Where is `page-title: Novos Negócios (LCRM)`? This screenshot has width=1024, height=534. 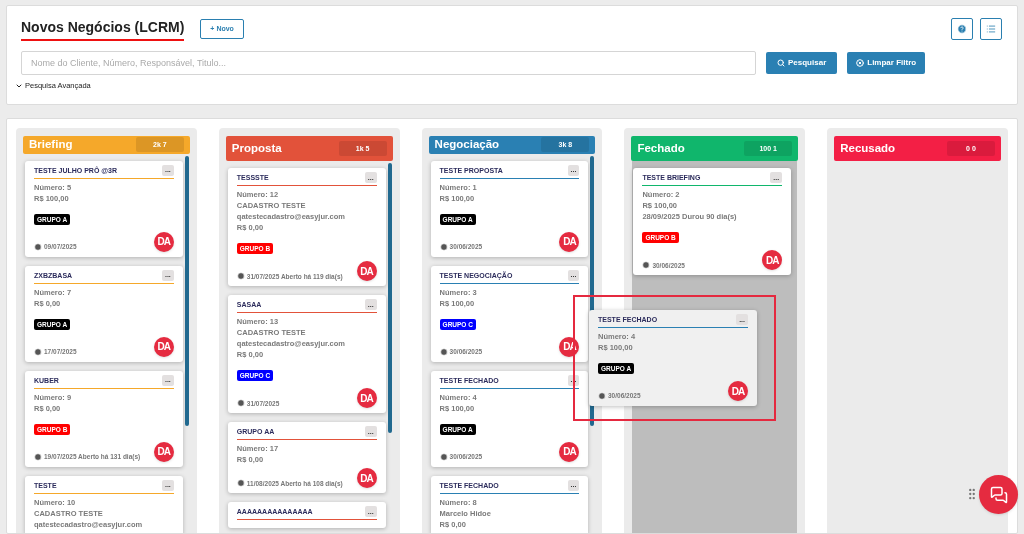 page-title: Novos Negócios (LCRM) is located at coordinates (103, 29).